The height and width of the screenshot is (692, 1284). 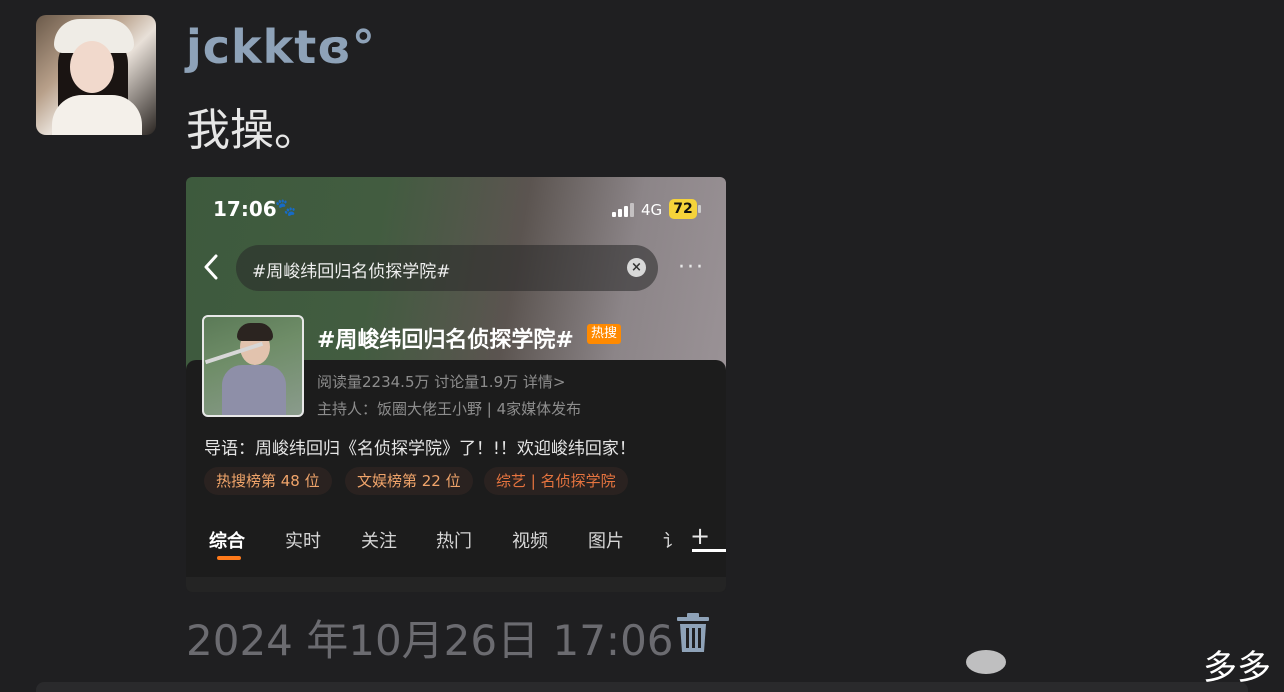 What do you see at coordinates (623, 210) in the screenshot?
I see `signal-icon` at bounding box center [623, 210].